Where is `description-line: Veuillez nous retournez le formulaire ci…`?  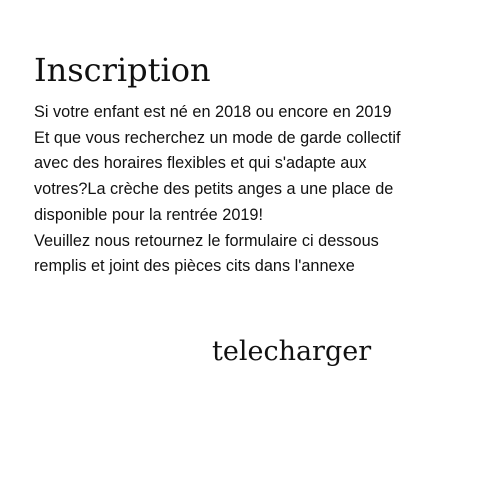
description-line: Veuillez nous retournez le formulaire ci… is located at coordinates (206, 240).